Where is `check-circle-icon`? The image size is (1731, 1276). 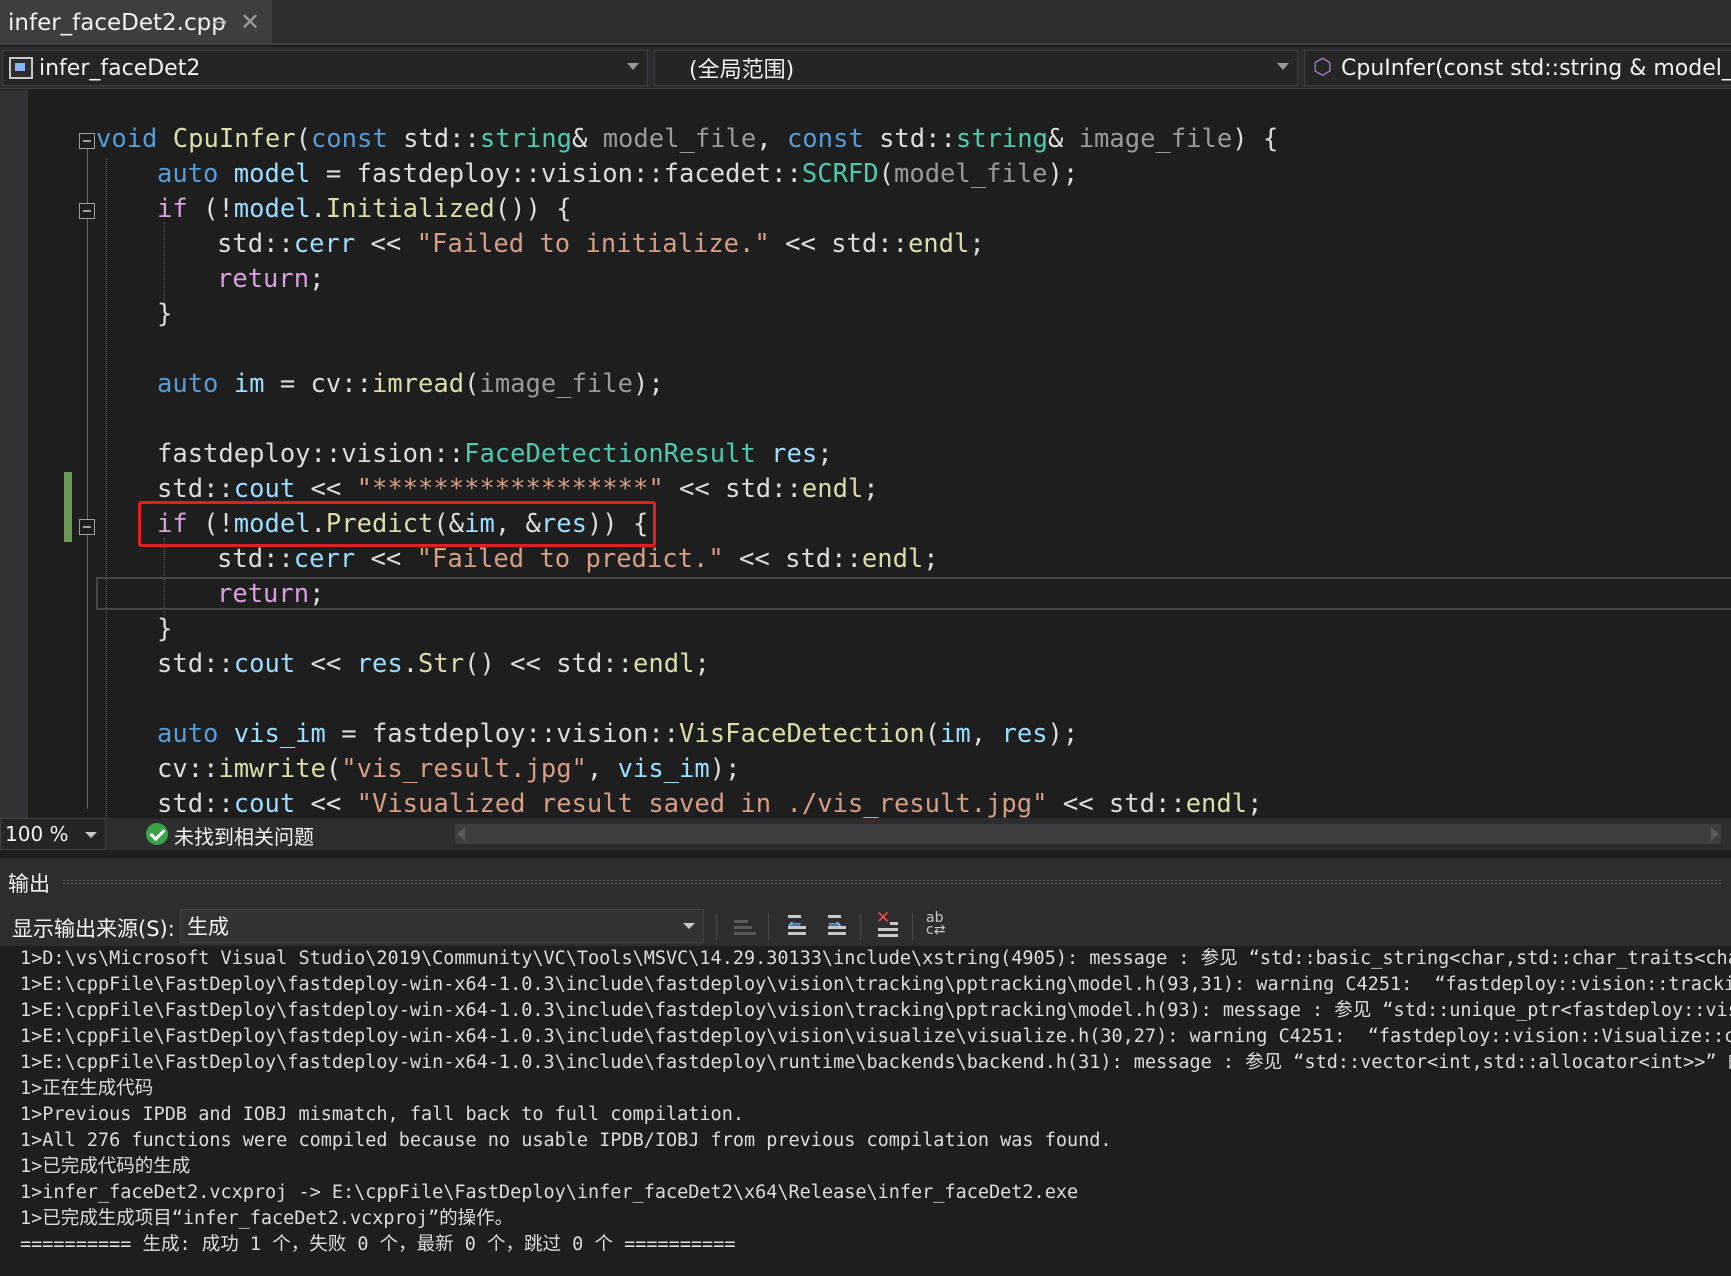 check-circle-icon is located at coordinates (157, 834).